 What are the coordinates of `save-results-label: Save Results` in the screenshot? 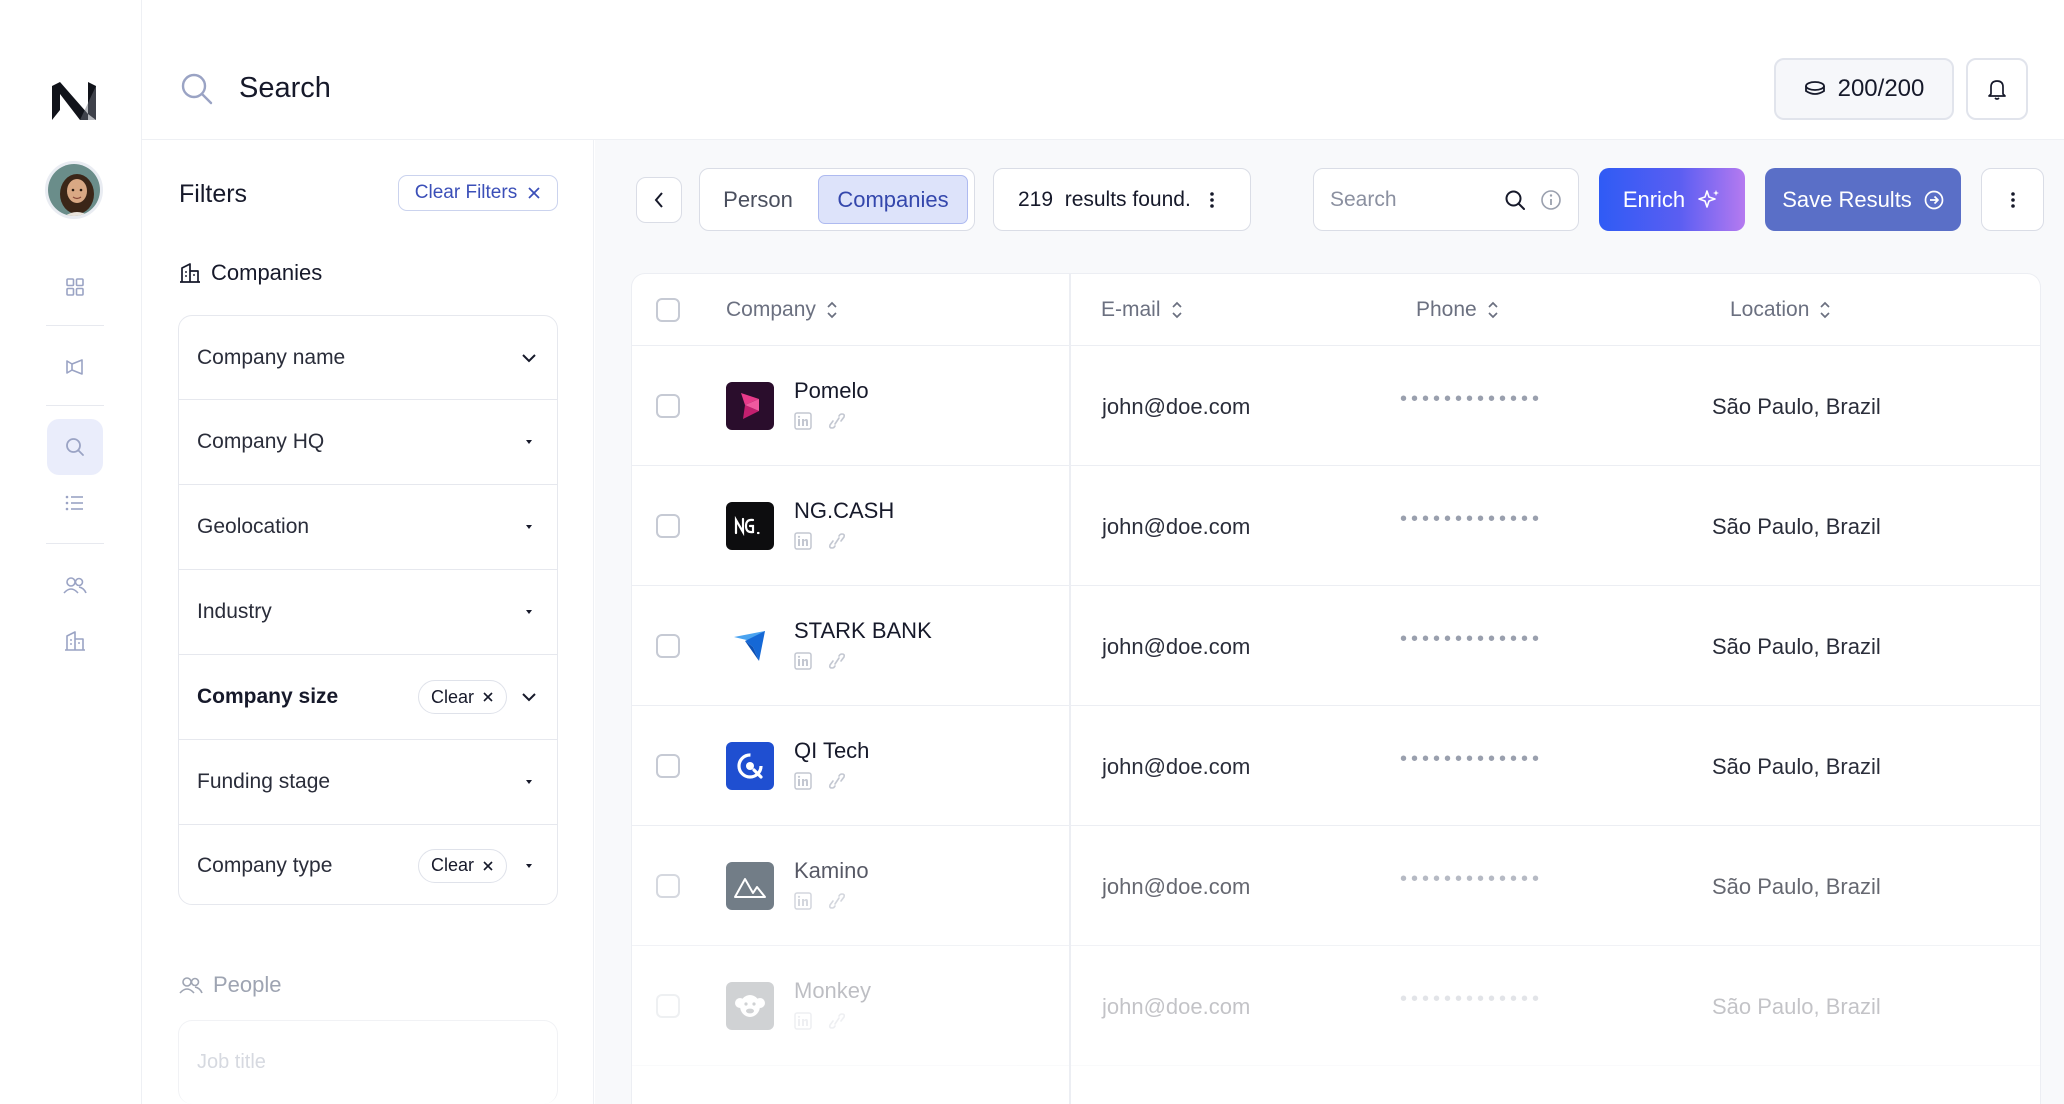 It's located at (1847, 199).